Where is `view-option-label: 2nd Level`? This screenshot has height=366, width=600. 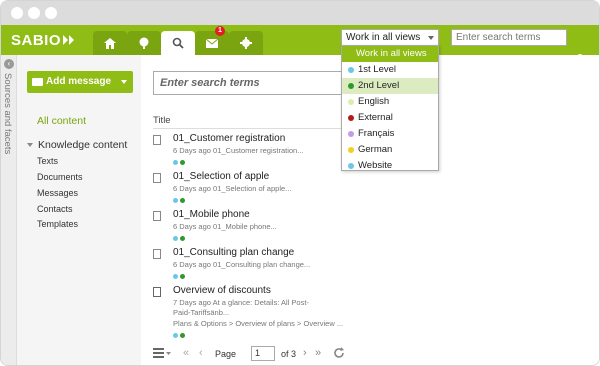
view-option-label: 2nd Level is located at coordinates (379, 85).